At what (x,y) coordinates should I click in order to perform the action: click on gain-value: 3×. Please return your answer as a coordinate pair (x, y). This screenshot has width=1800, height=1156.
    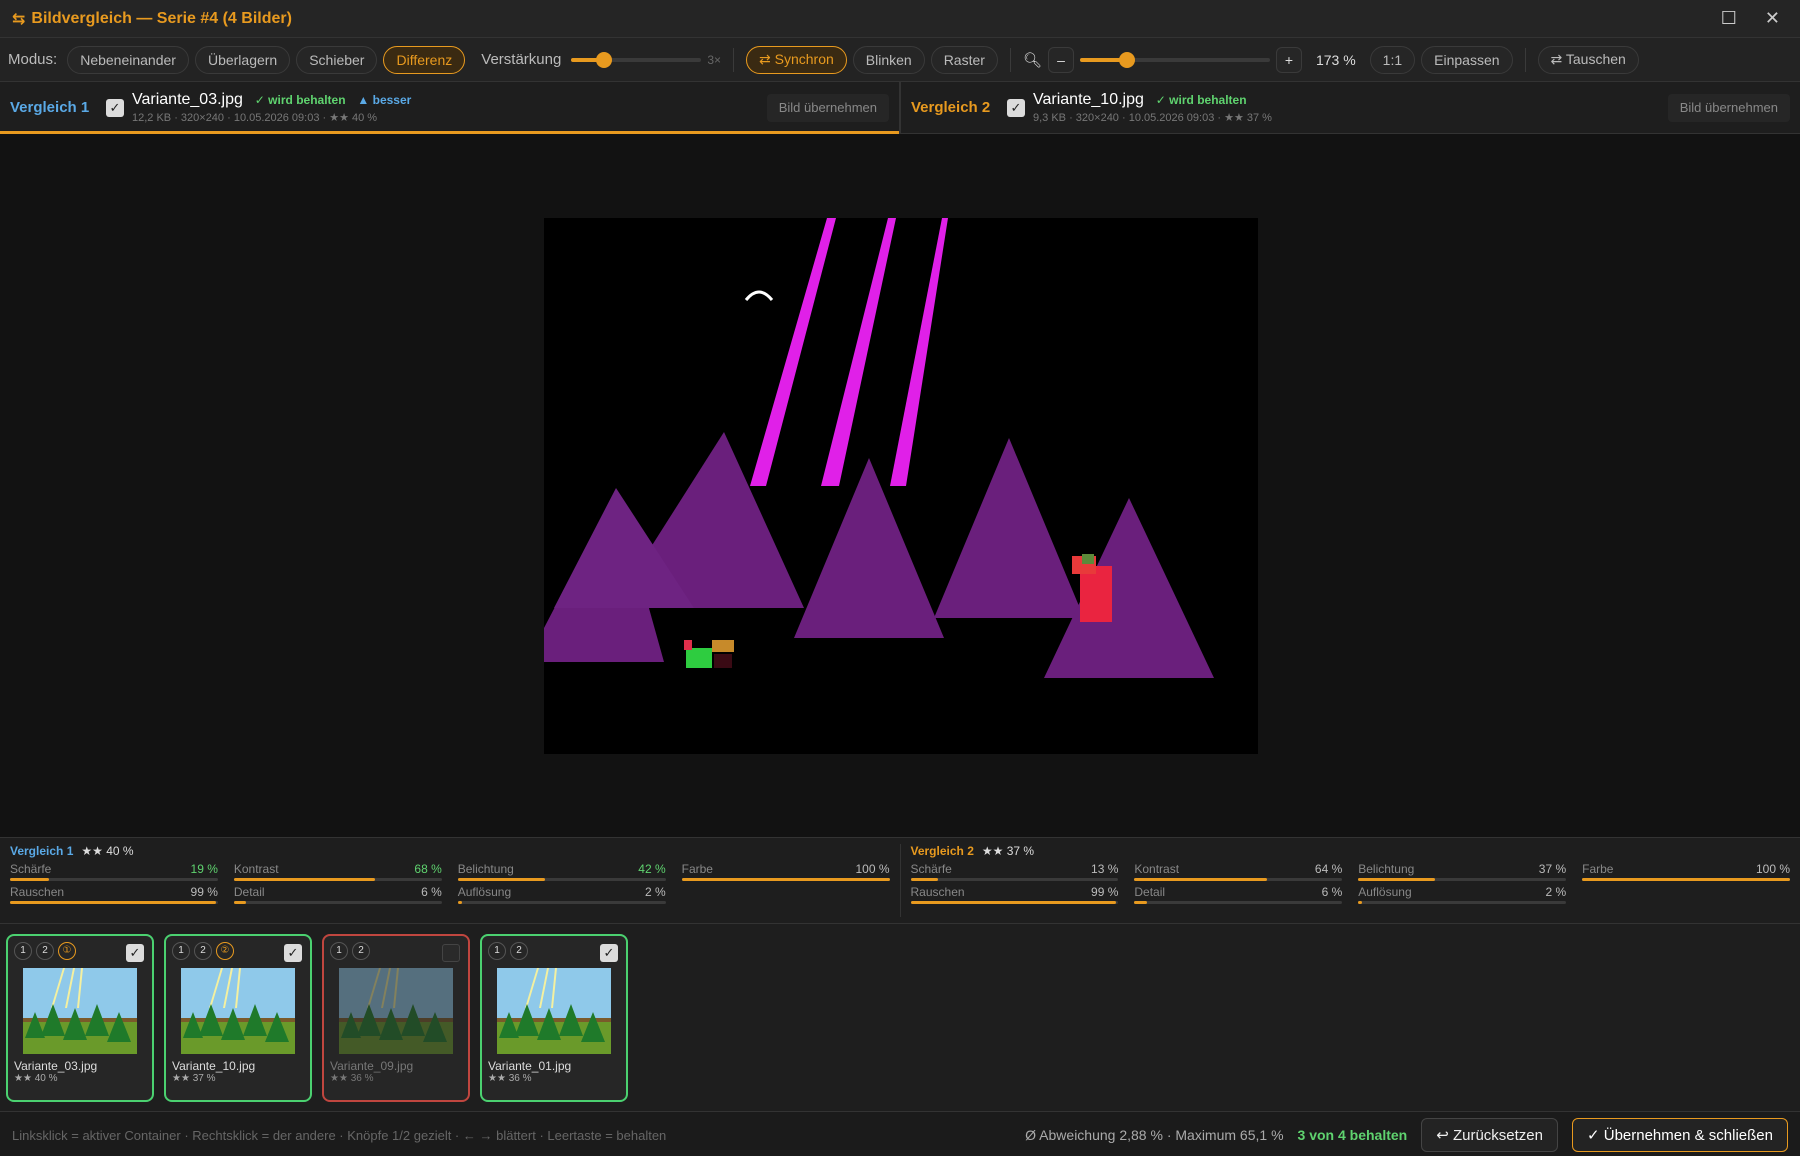
    Looking at the image, I should click on (714, 59).